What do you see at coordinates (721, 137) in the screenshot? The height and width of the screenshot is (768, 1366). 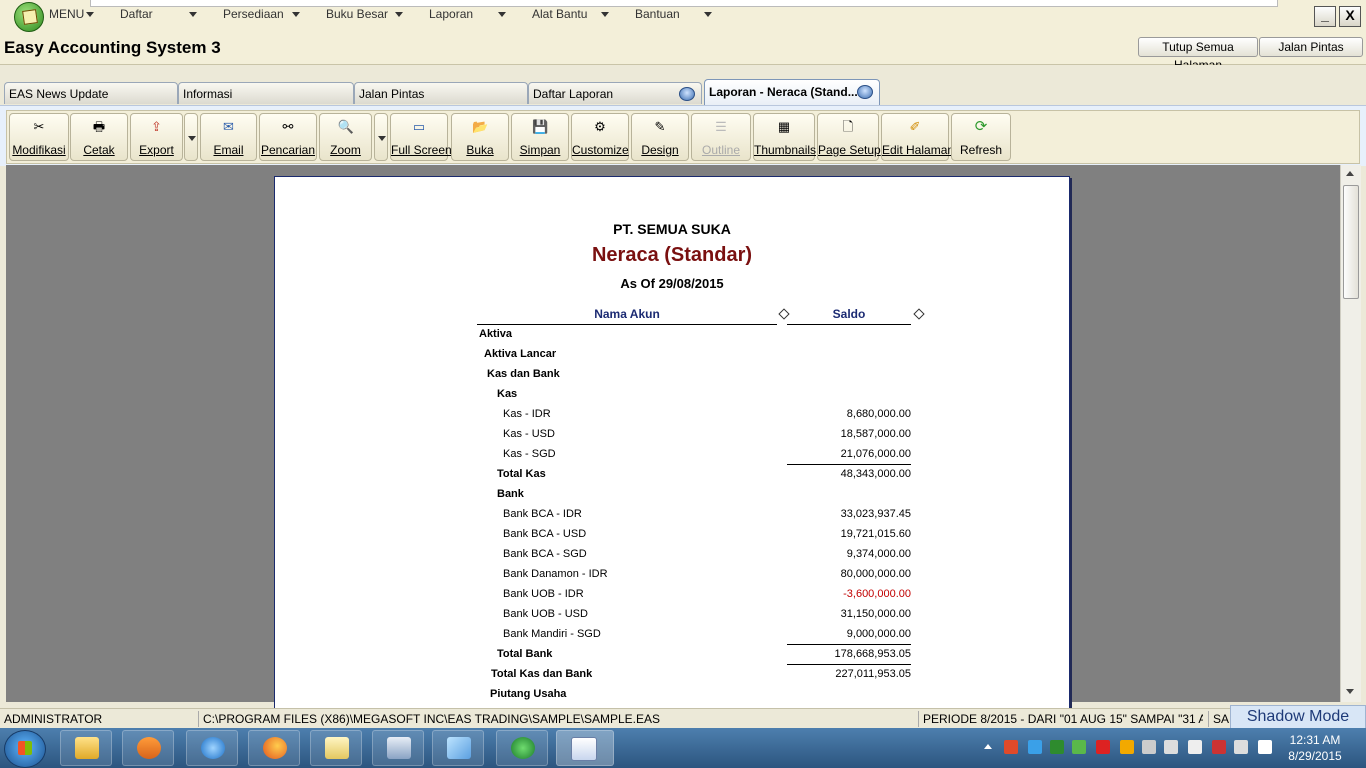 I see `outline-button: ☰ Outline` at bounding box center [721, 137].